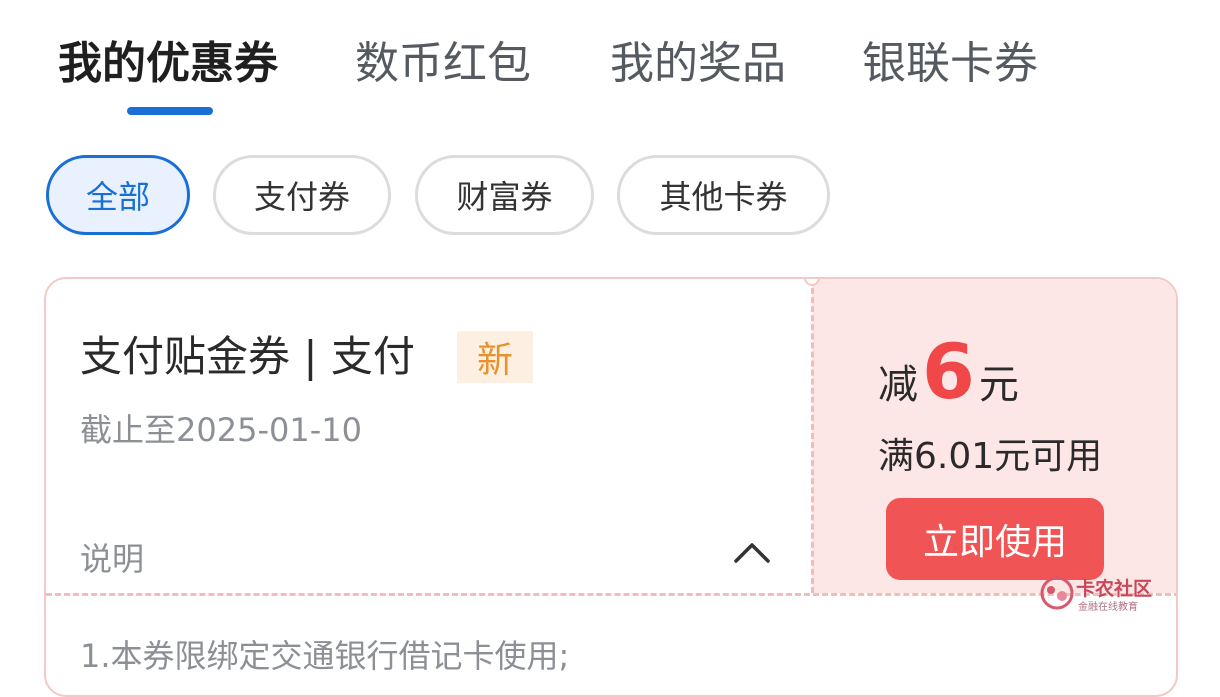 The height and width of the screenshot is (697, 1220). I want to click on coupon-expiry: 截止至2025-01-10, so click(221, 430).